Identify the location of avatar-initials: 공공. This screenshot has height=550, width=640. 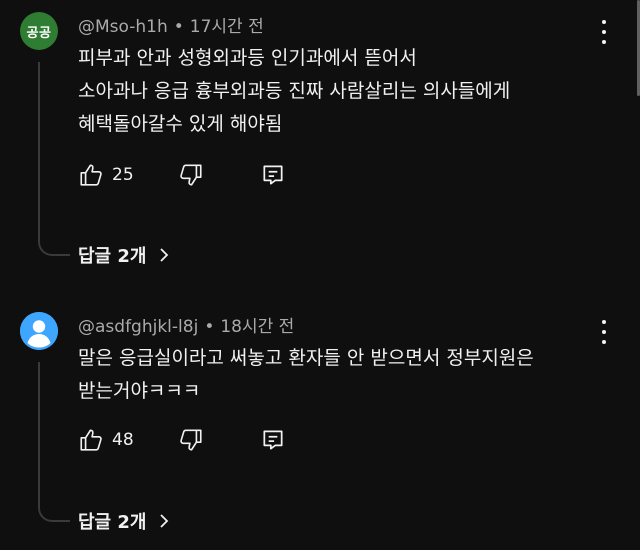
(39, 33).